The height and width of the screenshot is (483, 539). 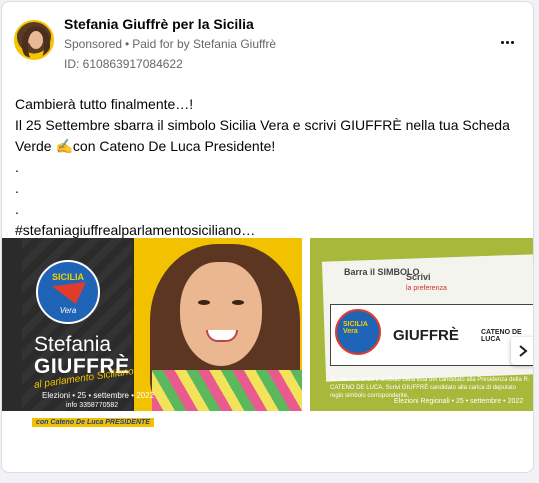 What do you see at coordinates (426, 283) in the screenshot?
I see `scrivi-label: Scrivi la preferenza` at bounding box center [426, 283].